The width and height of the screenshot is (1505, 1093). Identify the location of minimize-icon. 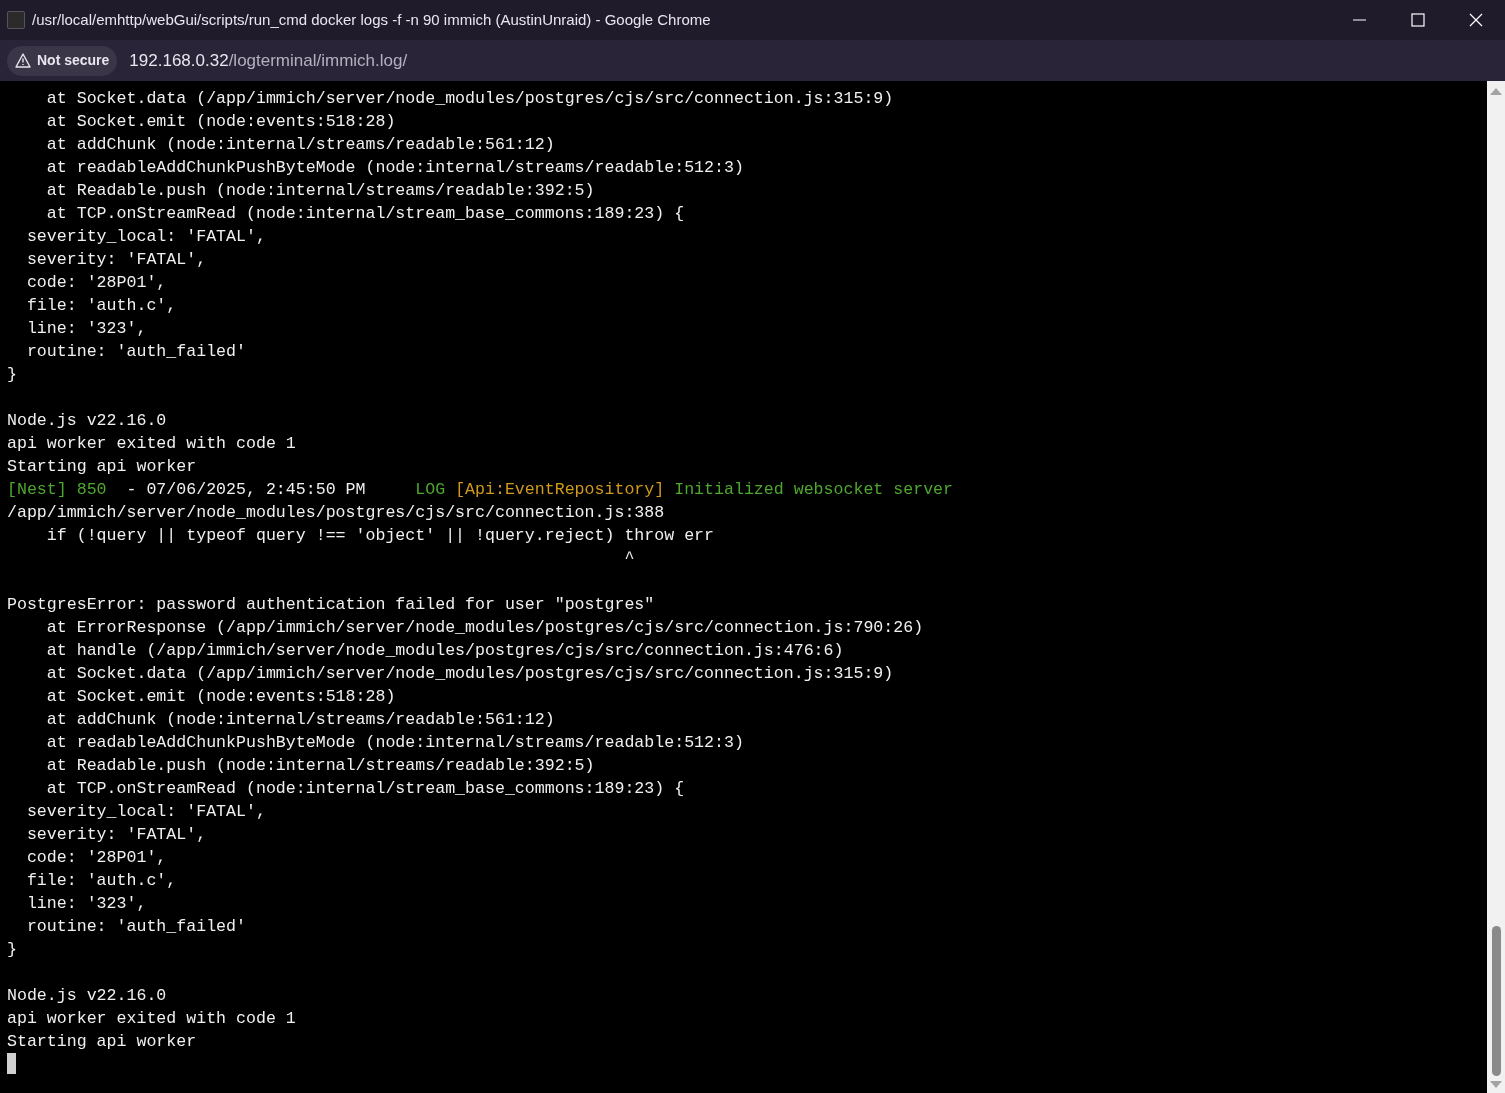
(1360, 20).